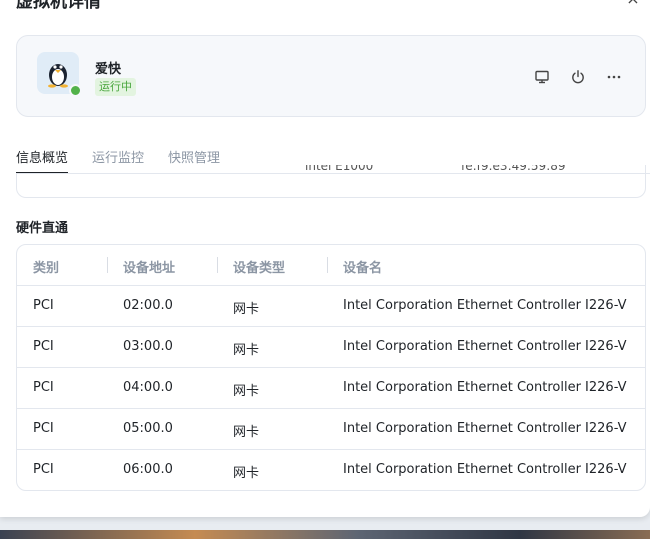  I want to click on cell-address: 04:00.0, so click(148, 387).